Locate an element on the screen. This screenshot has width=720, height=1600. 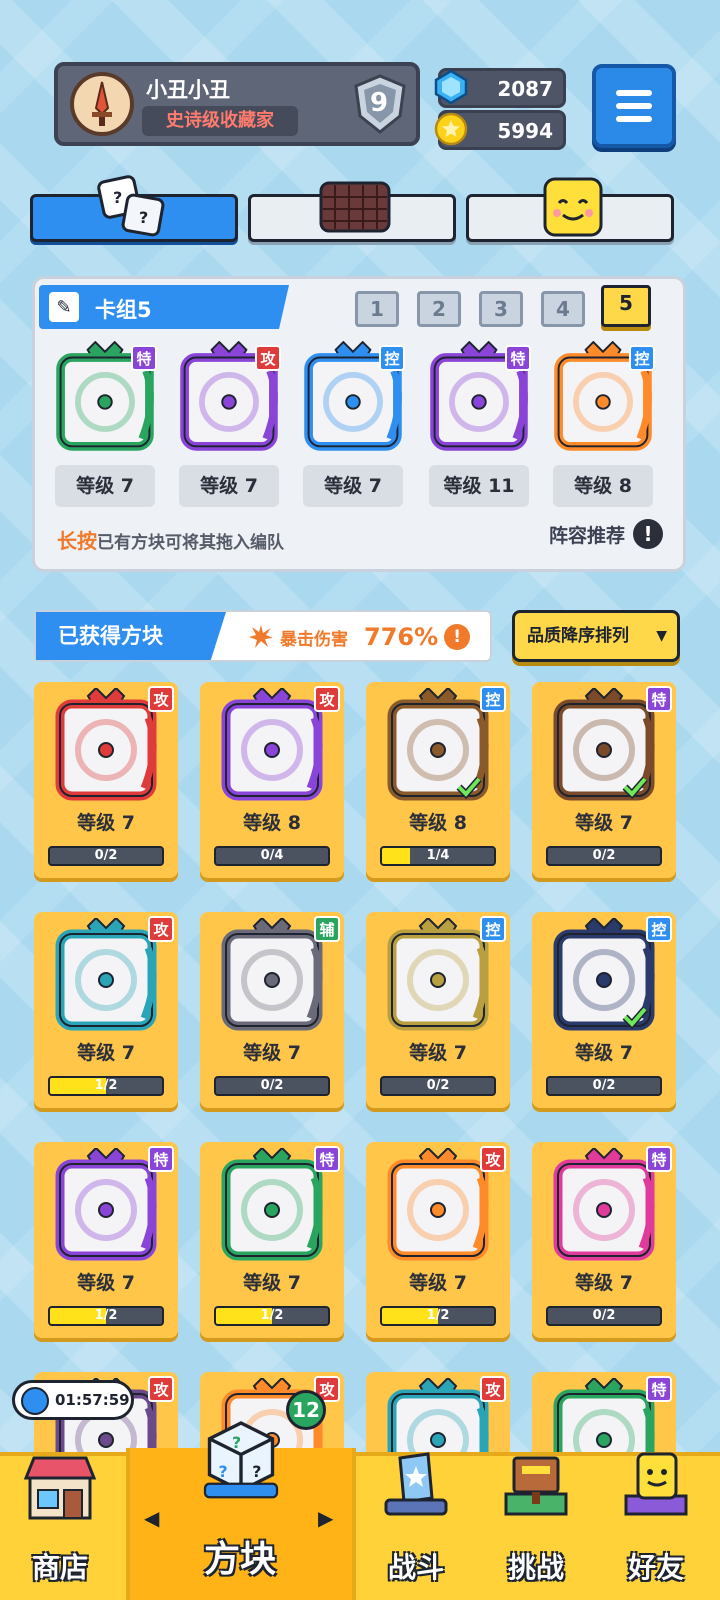
tab-board is located at coordinates (352, 211).